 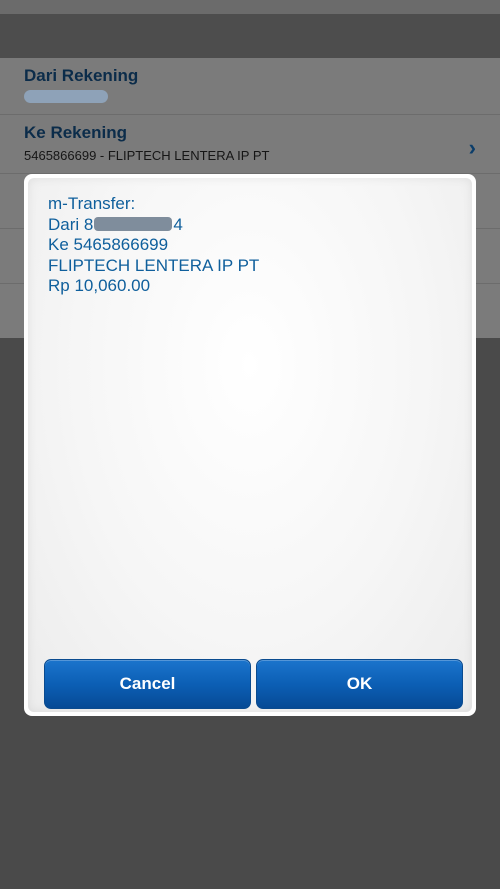 What do you see at coordinates (81, 75) in the screenshot?
I see `from-account-label: Dari Rekening` at bounding box center [81, 75].